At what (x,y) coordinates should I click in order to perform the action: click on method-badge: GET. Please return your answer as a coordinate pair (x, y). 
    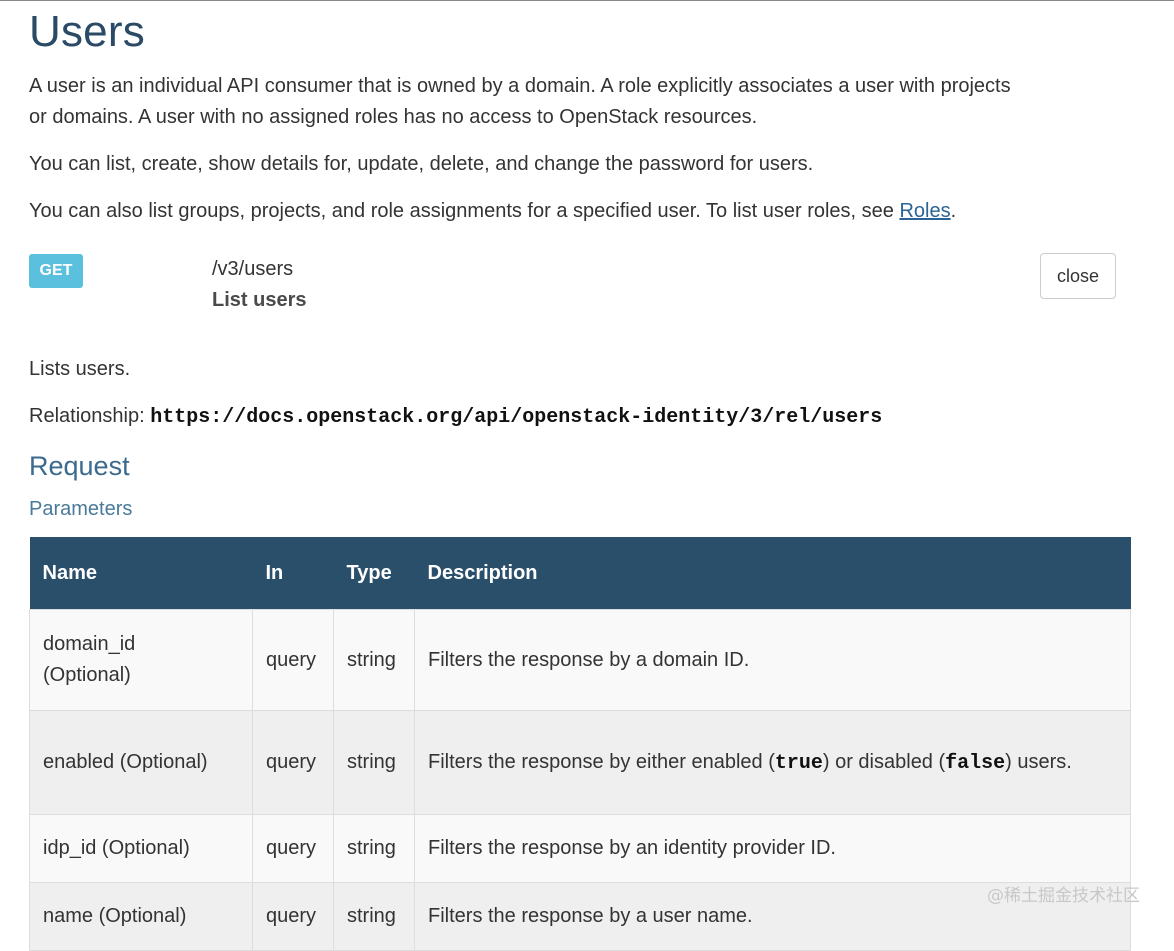
    Looking at the image, I should click on (56, 271).